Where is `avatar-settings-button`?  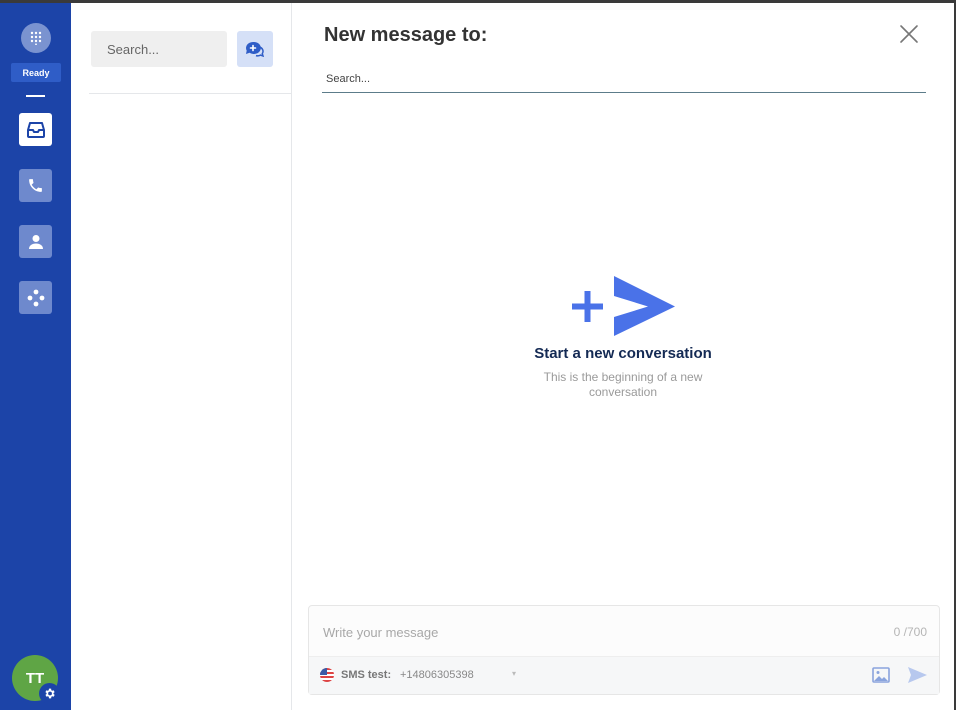 avatar-settings-button is located at coordinates (49, 693).